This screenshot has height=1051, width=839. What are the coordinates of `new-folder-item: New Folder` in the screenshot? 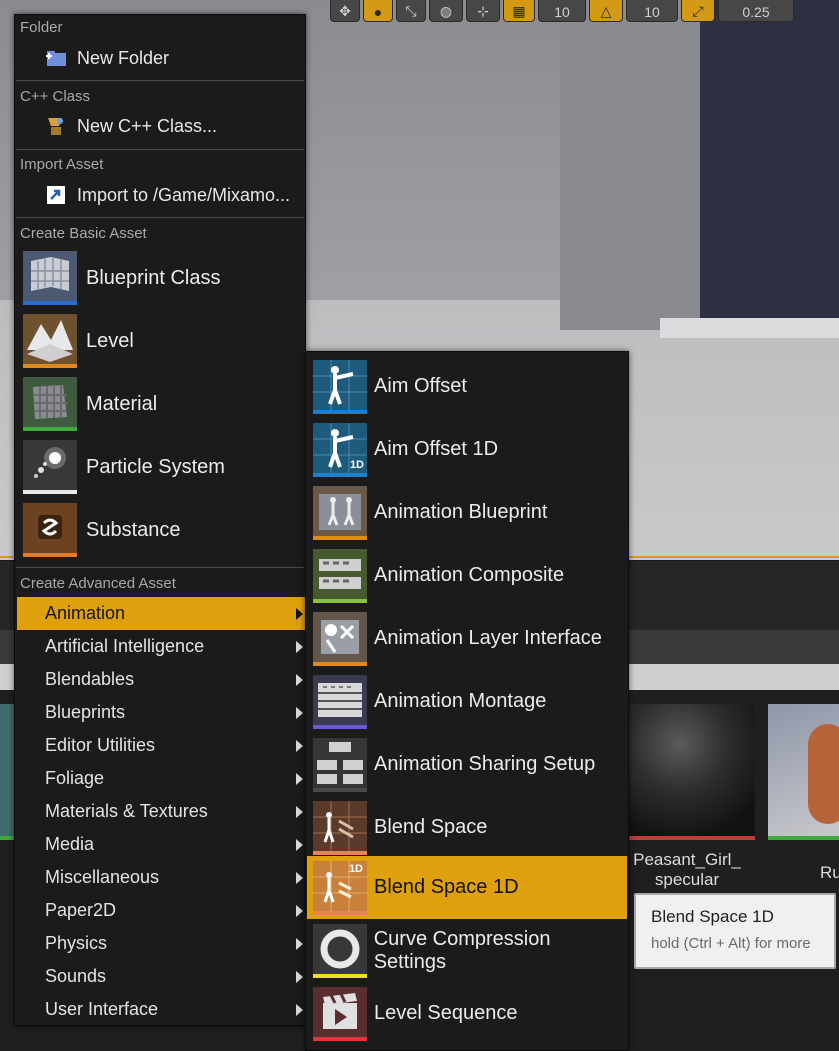 It's located at (160, 58).